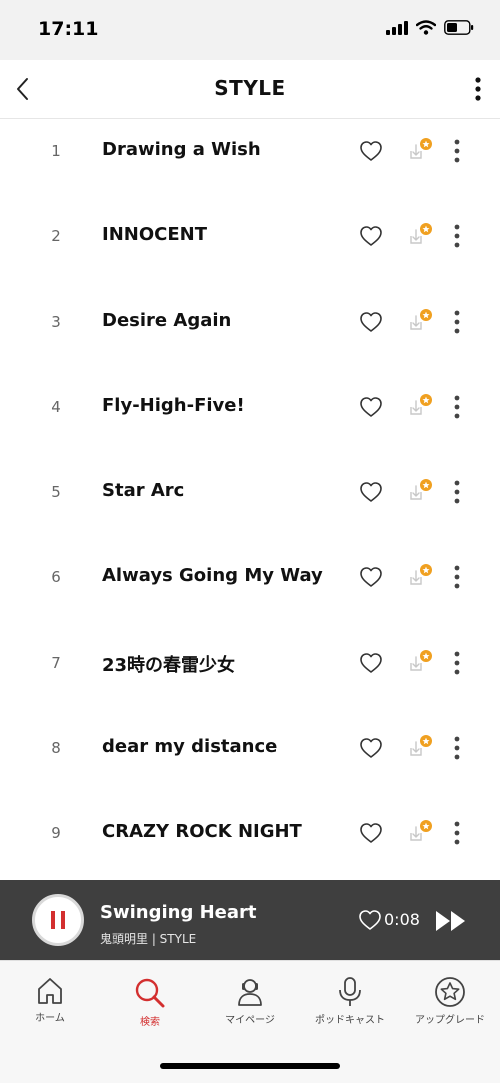  What do you see at coordinates (50, 991) in the screenshot?
I see `home-icon` at bounding box center [50, 991].